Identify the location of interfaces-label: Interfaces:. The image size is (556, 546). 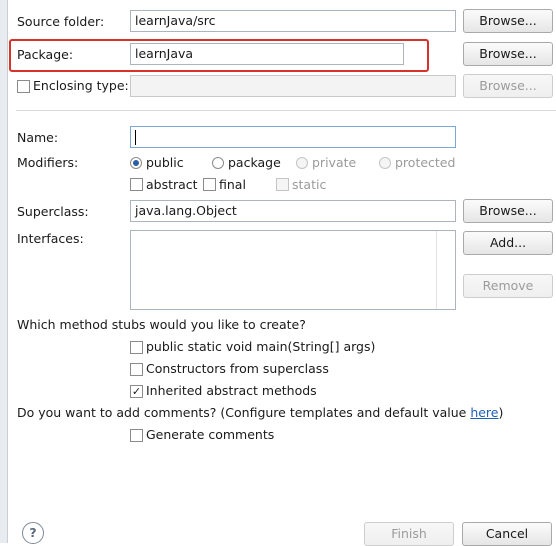
(50, 238).